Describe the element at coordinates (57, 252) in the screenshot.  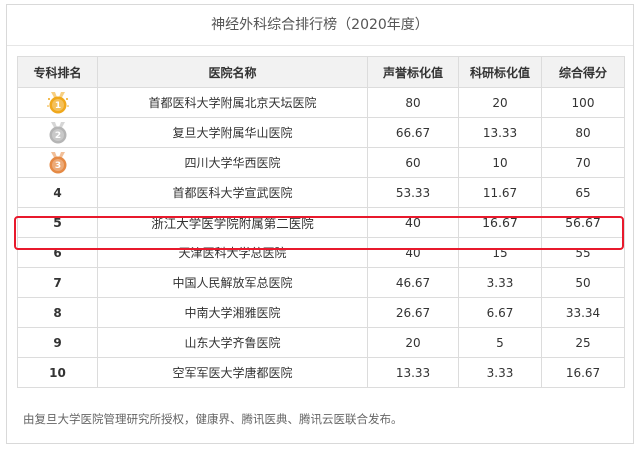
I see `rank-cell: 6` at that location.